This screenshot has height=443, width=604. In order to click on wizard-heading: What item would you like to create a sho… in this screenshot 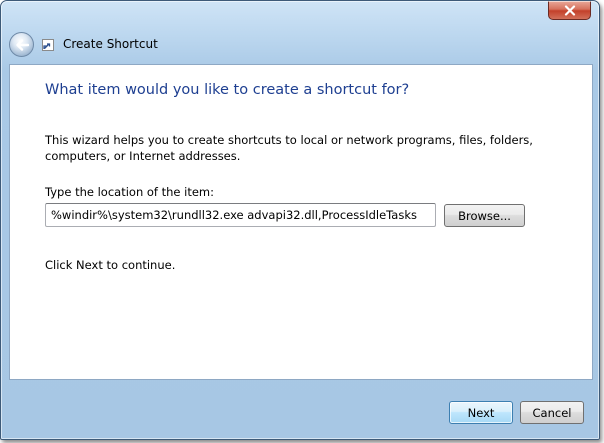, I will do `click(227, 90)`.